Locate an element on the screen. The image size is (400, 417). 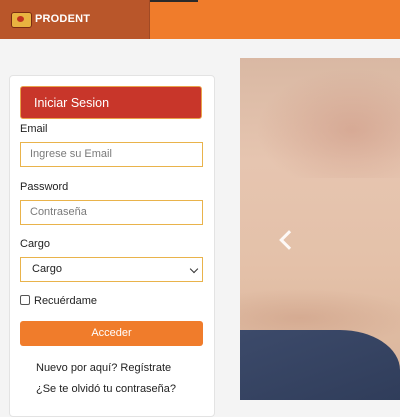
top-navbar: PRODENT is located at coordinates (200, 19).